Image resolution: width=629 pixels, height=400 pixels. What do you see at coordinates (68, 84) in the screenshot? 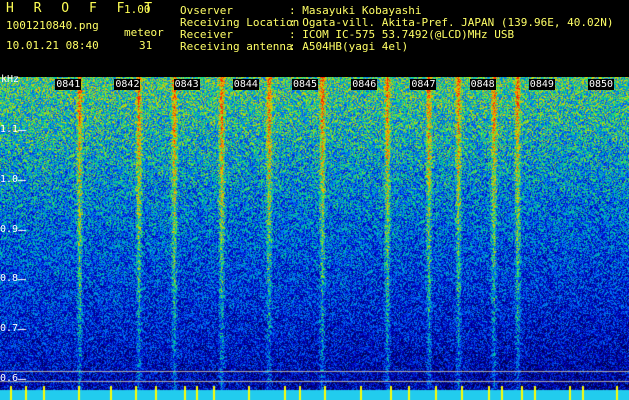
I see `x-tick-label: 0841` at bounding box center [68, 84].